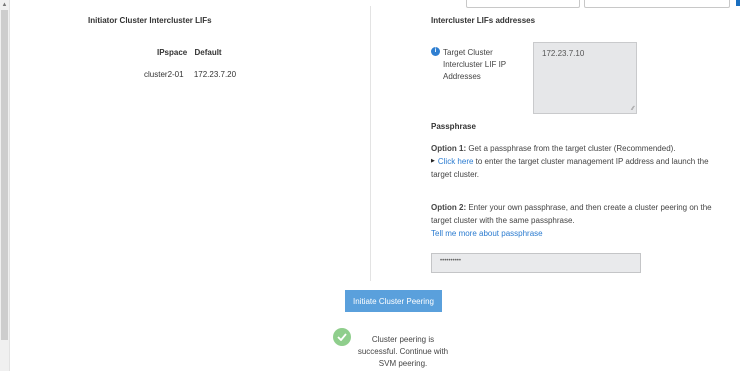  Describe the element at coordinates (164, 74) in the screenshot. I see `lif-node: cluster2-01` at that location.